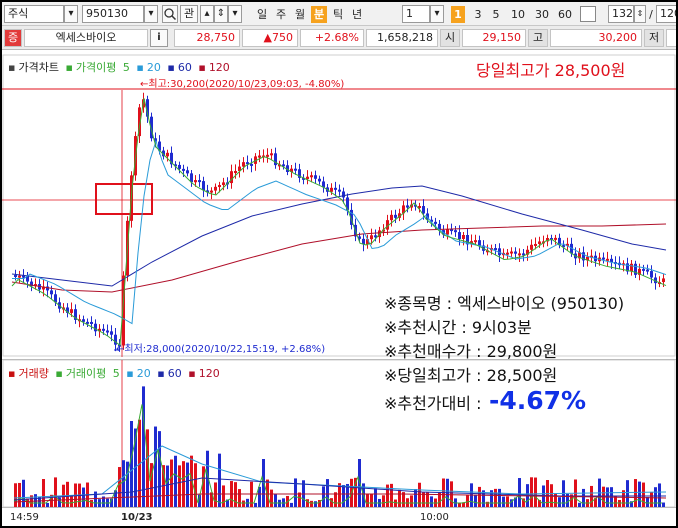  I want to click on legend-vol-ma120: 120, so click(209, 373).